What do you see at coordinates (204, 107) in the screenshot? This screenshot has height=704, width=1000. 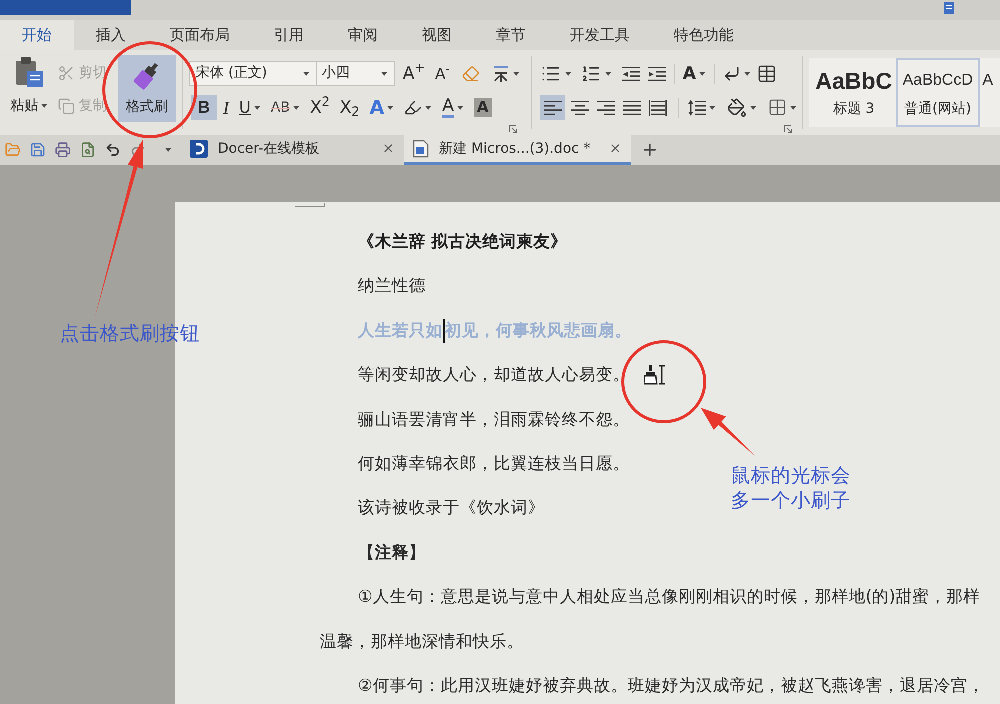 I see `bold-button: B` at bounding box center [204, 107].